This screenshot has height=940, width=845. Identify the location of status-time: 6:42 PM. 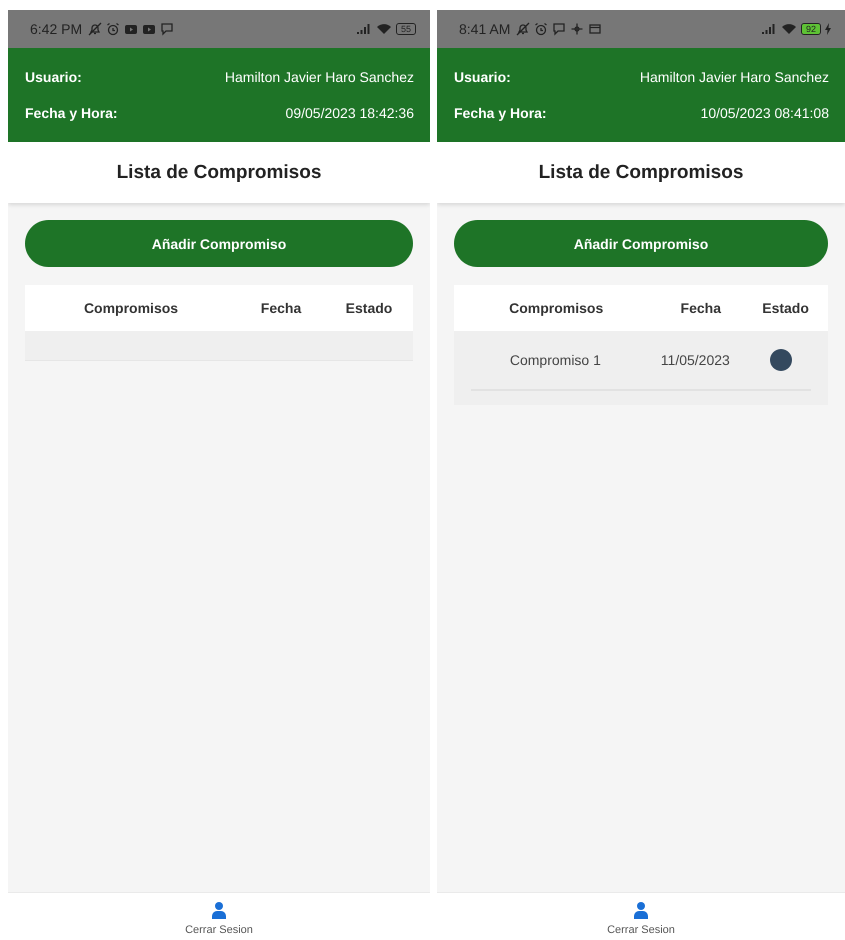
(56, 29).